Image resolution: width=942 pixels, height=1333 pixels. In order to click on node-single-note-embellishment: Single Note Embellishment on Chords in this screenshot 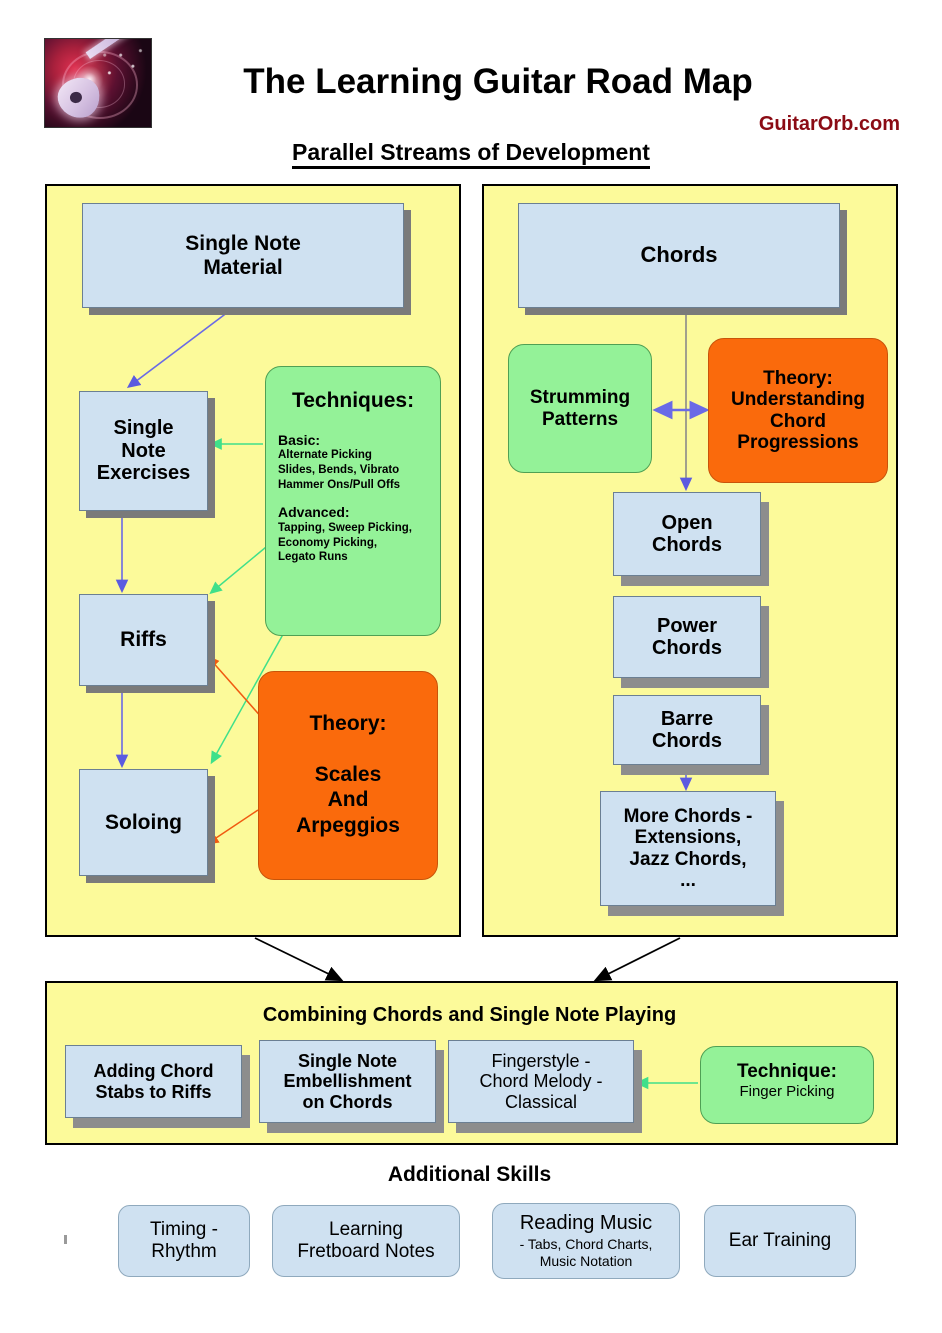, I will do `click(347, 1081)`.